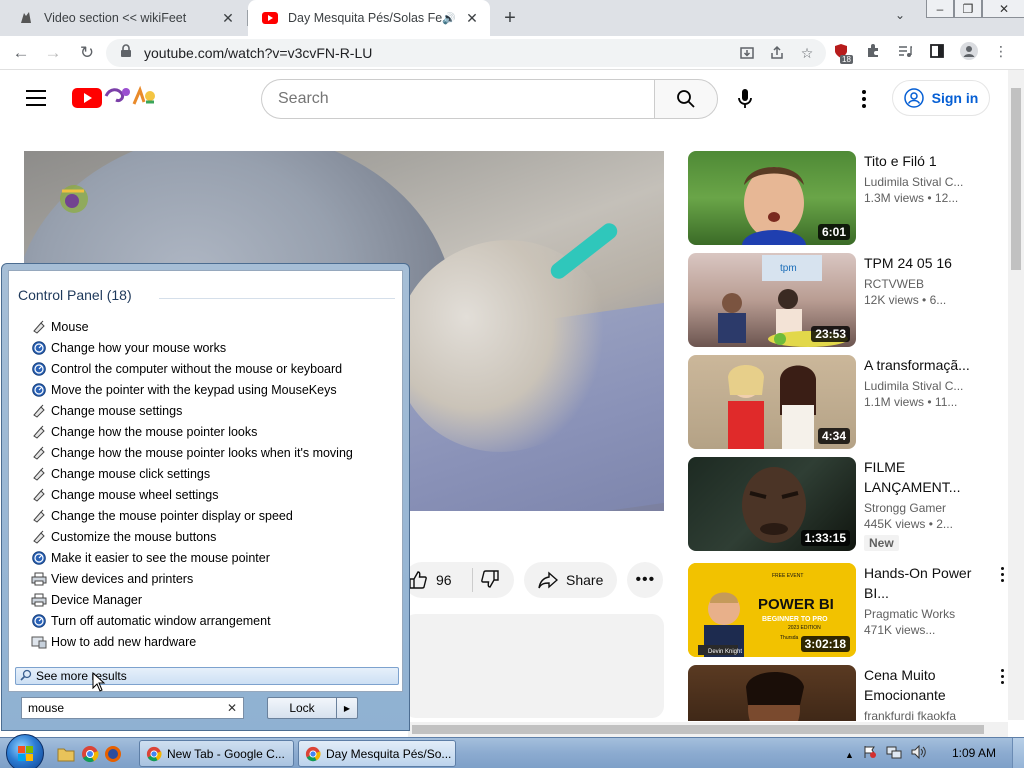 This screenshot has width=1024, height=768. What do you see at coordinates (192, 536) in the screenshot?
I see `search-result-item: Customize the mouse buttons` at bounding box center [192, 536].